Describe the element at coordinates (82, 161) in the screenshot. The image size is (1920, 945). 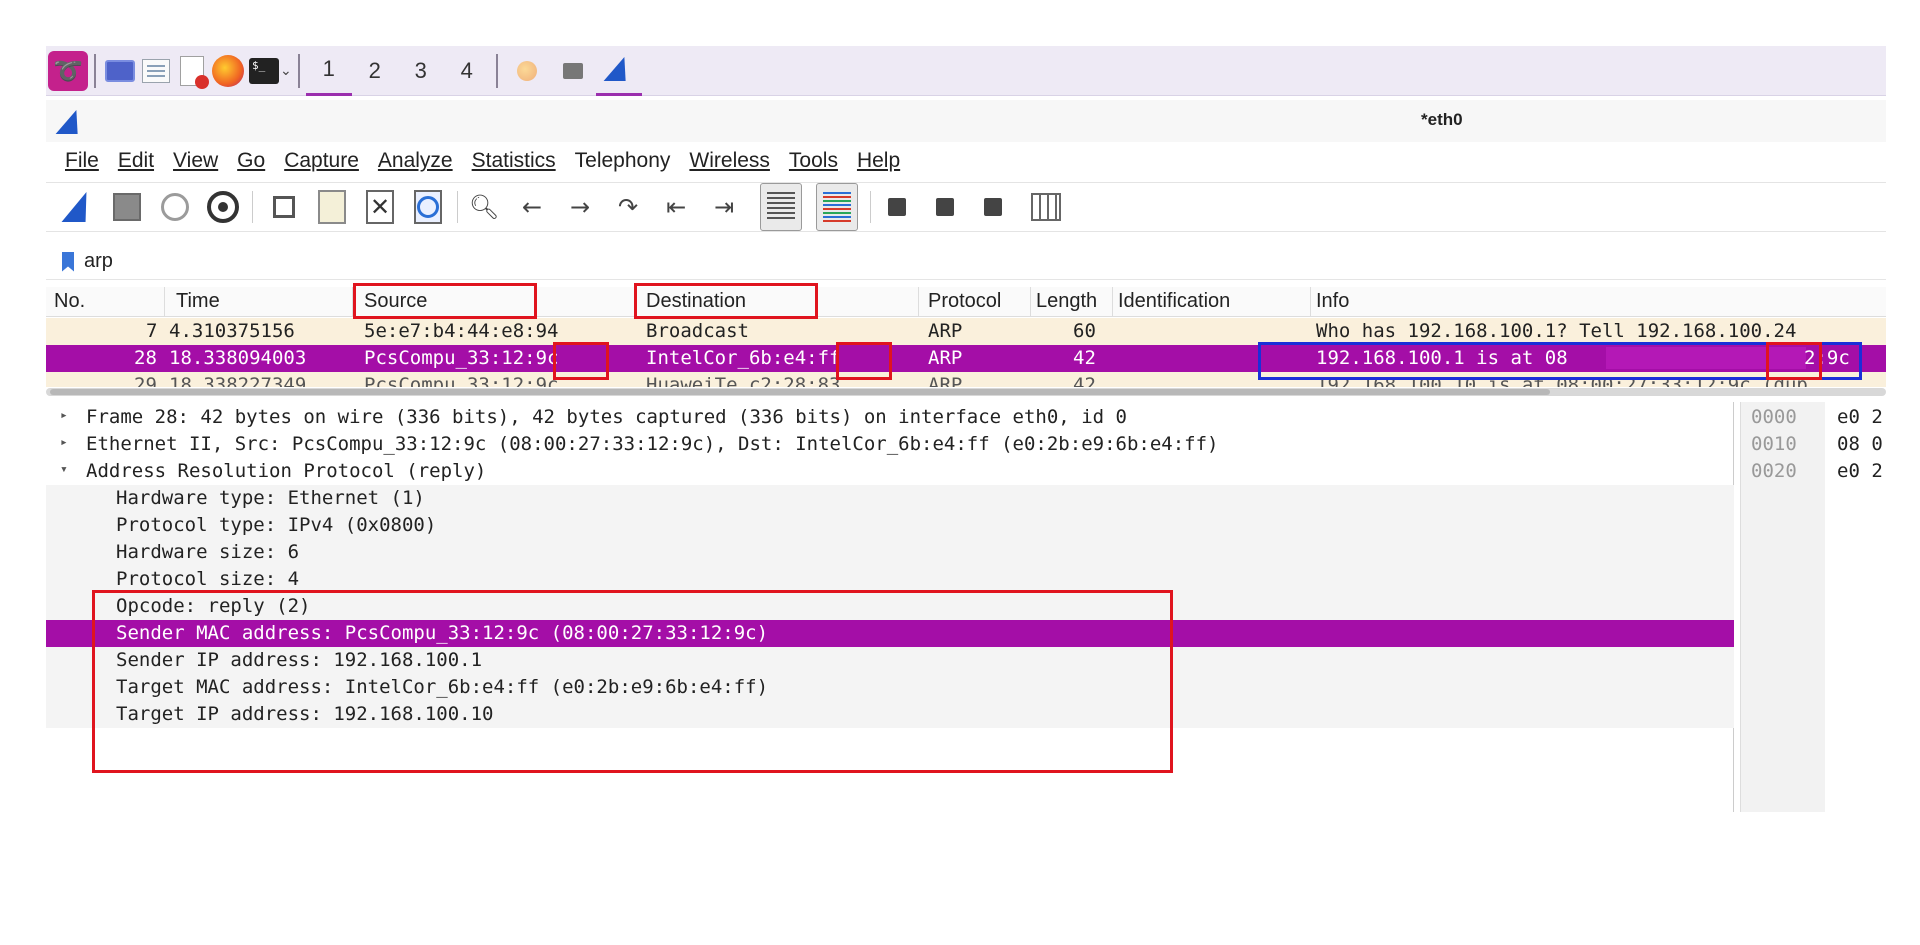
I see `menu-file: File` at that location.